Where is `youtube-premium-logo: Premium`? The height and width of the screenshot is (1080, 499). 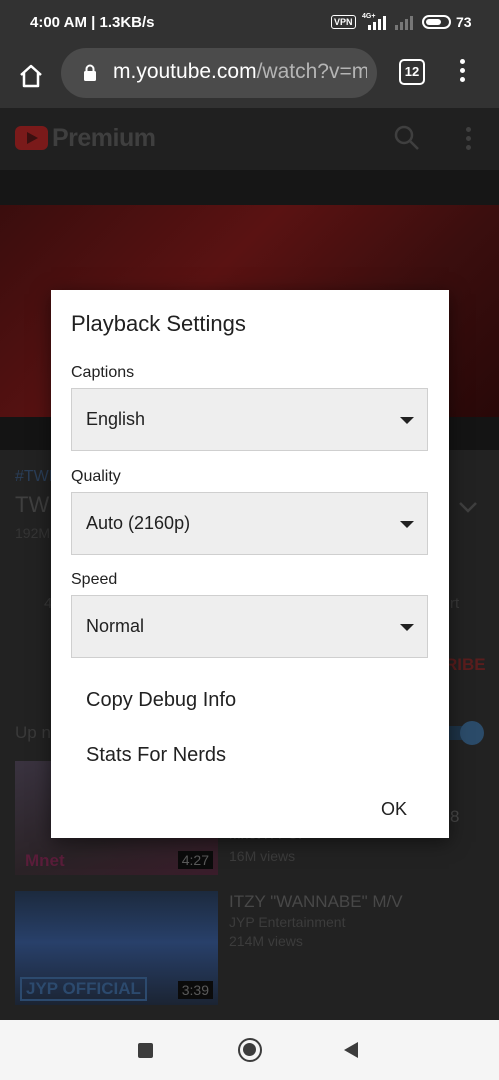 youtube-premium-logo: Premium is located at coordinates (104, 138).